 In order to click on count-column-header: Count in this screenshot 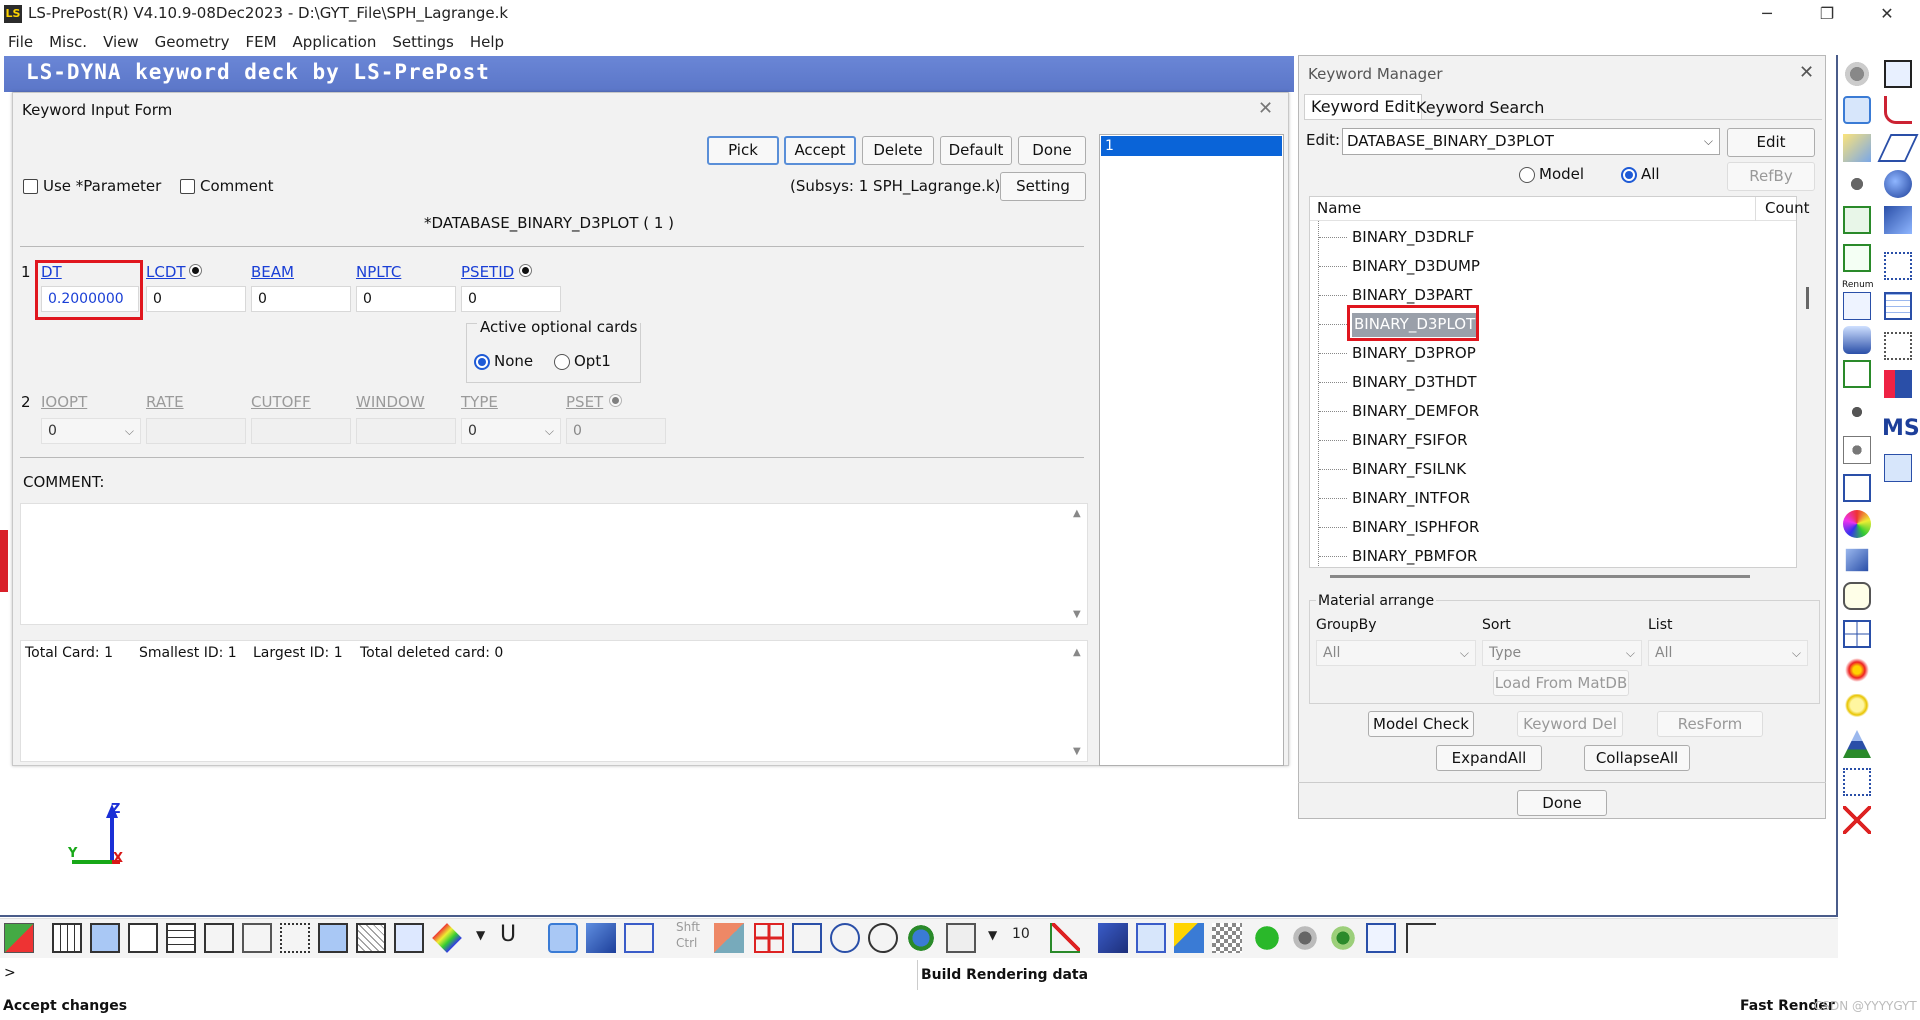, I will do `click(1787, 208)`.